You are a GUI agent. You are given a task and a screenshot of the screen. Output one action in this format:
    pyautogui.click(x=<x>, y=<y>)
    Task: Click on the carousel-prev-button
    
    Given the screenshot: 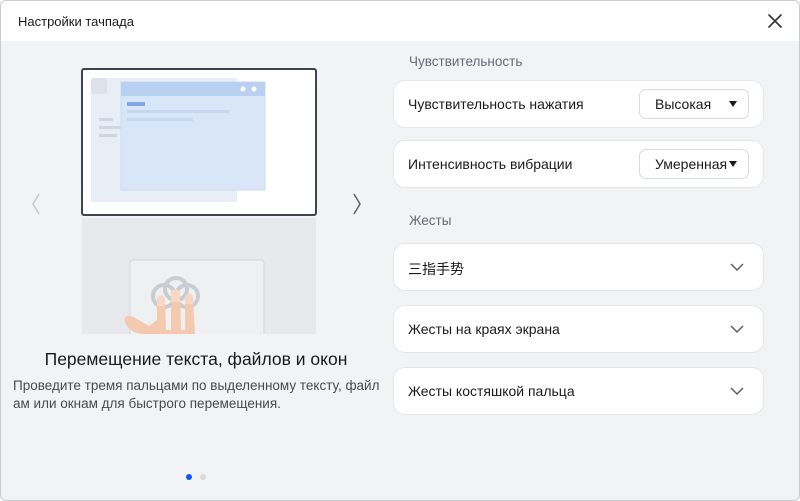 What is the action you would take?
    pyautogui.click(x=36, y=204)
    